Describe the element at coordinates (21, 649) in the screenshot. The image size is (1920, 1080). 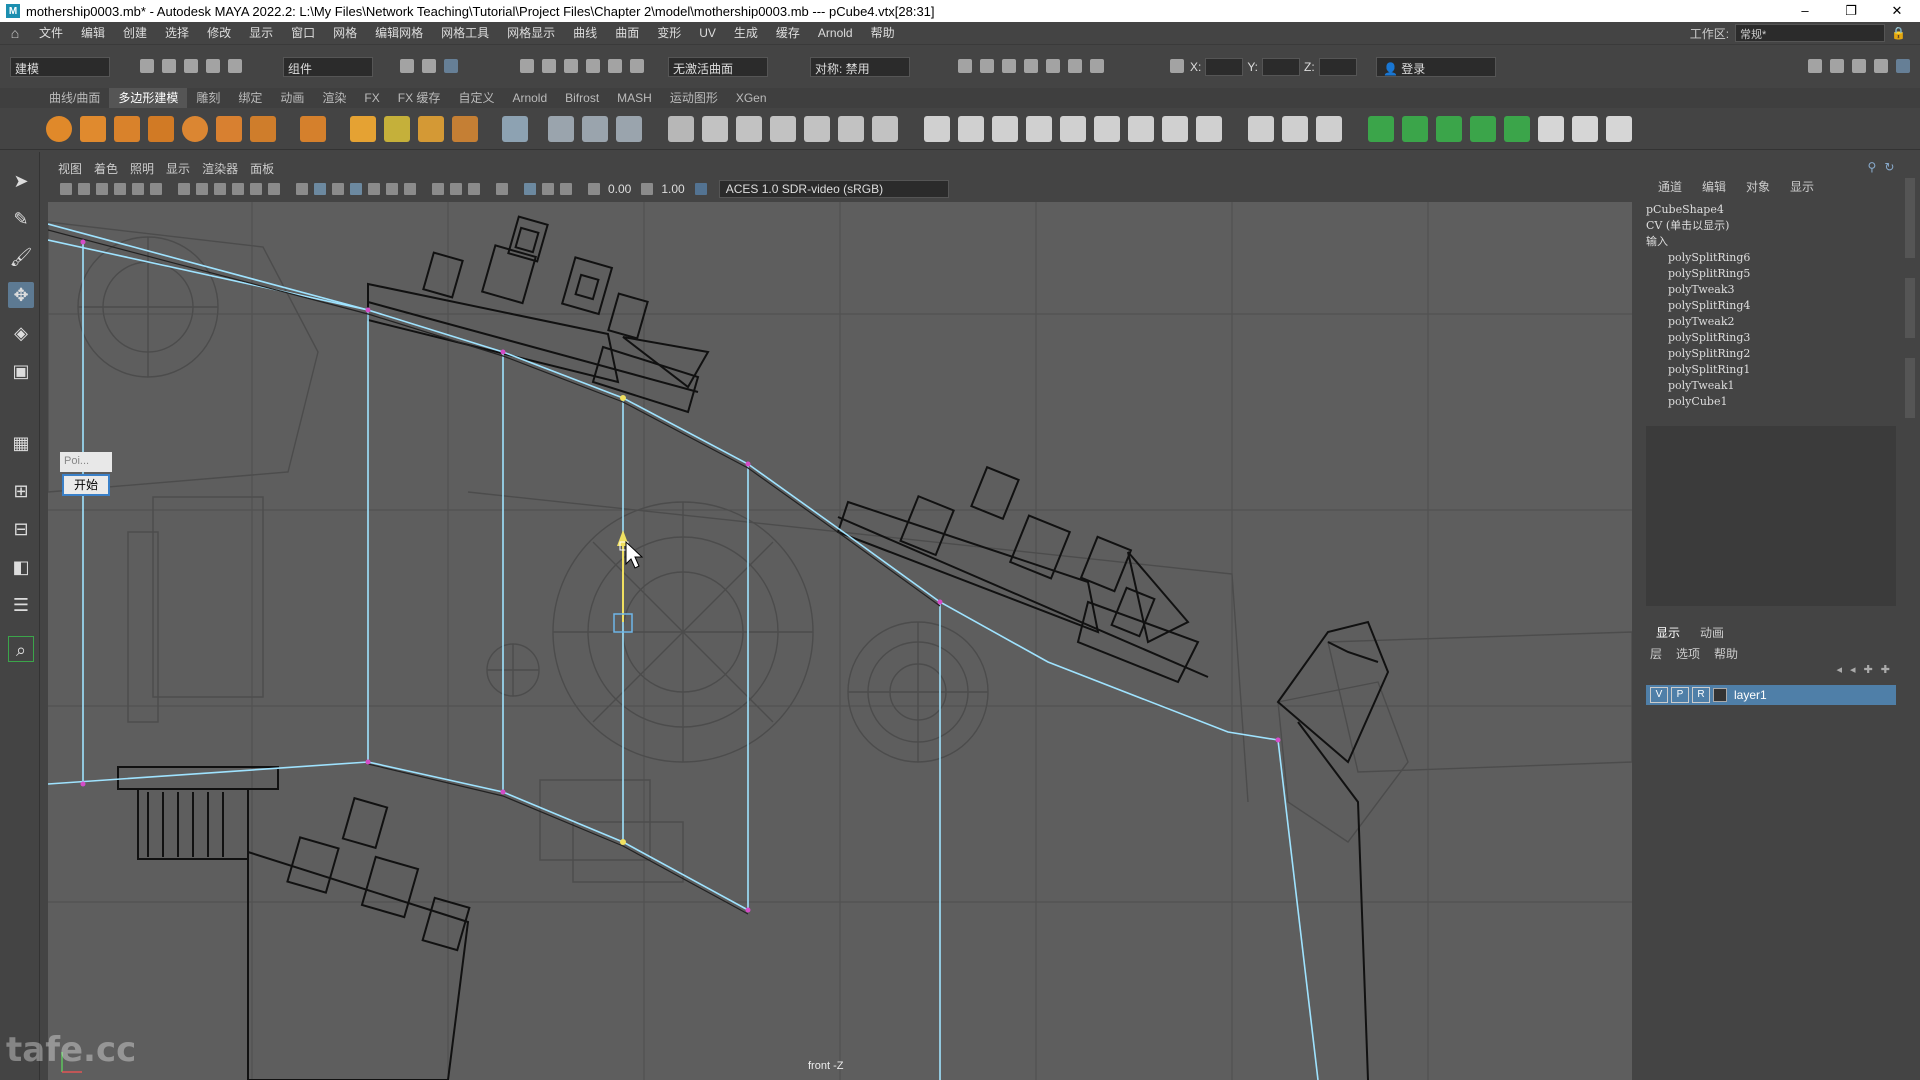
I see `search-icon: ⌕` at that location.